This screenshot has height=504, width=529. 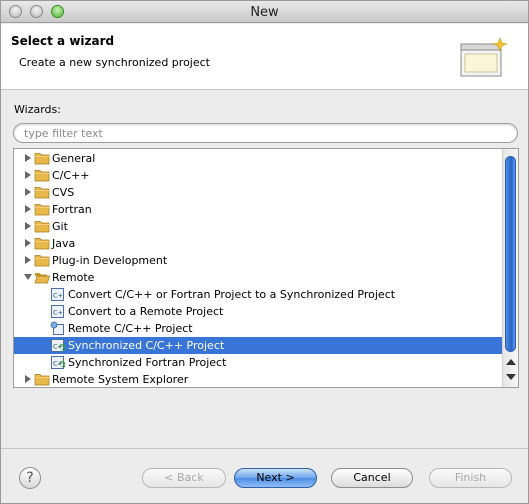 What do you see at coordinates (258, 345) in the screenshot?
I see `tree-wizard-item: C+ Synchronized C/C++ Project` at bounding box center [258, 345].